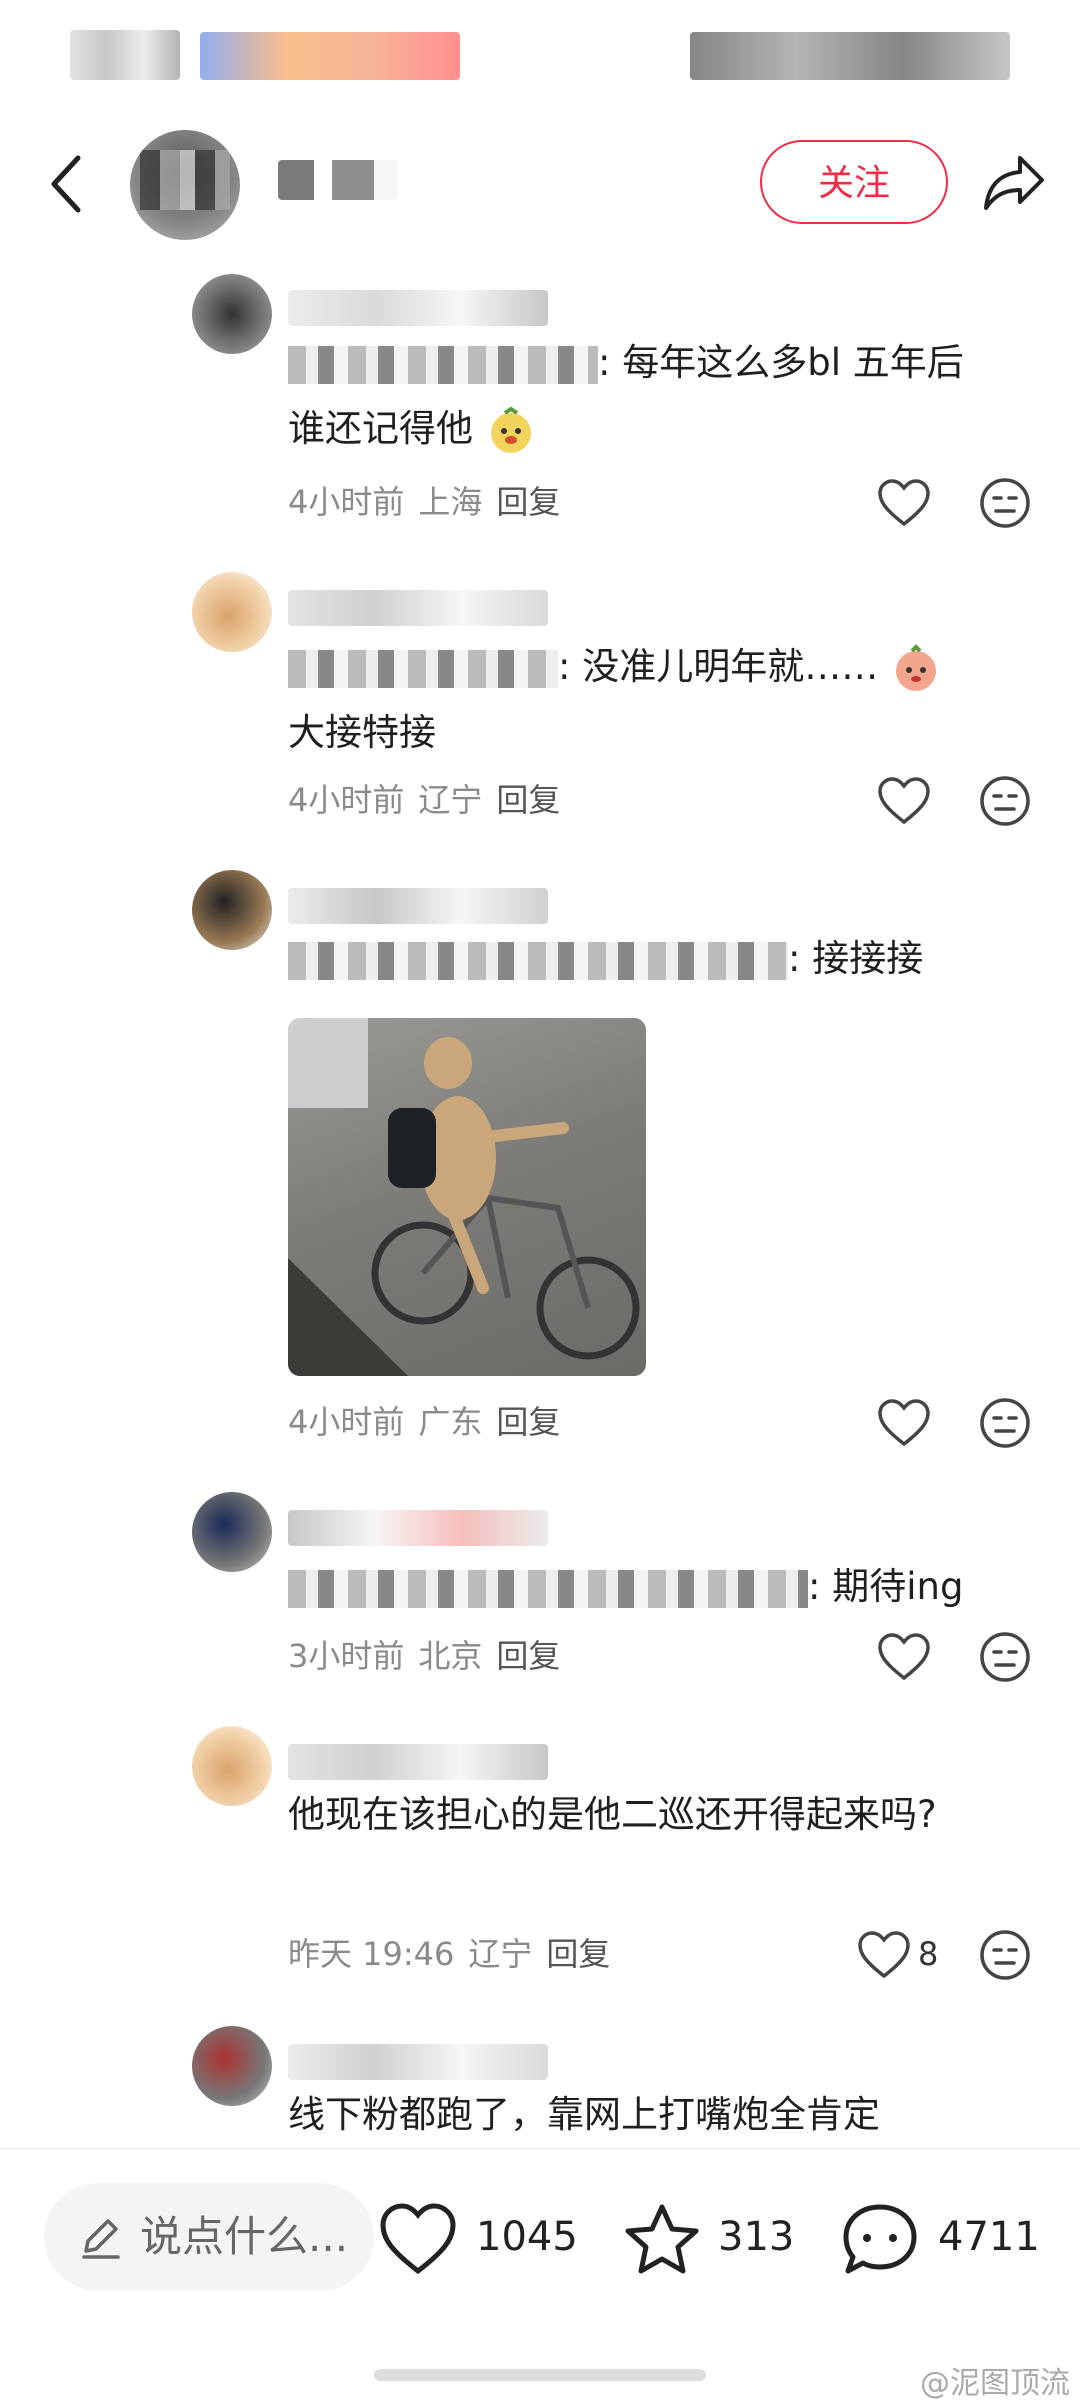 The width and height of the screenshot is (1080, 2404). I want to click on comment-location: 上海, so click(450, 502).